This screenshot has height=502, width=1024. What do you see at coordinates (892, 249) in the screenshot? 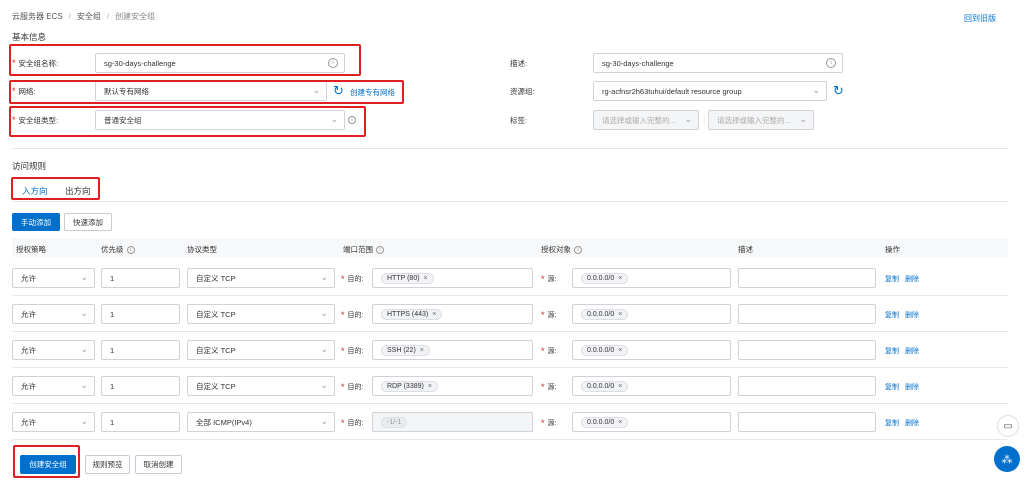
I see `column-header-actions: 操作` at bounding box center [892, 249].